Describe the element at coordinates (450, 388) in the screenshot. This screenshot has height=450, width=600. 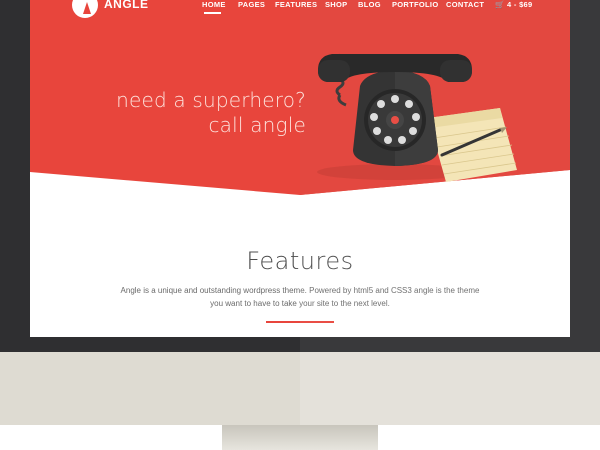
I see `monitor-chin-shine` at that location.